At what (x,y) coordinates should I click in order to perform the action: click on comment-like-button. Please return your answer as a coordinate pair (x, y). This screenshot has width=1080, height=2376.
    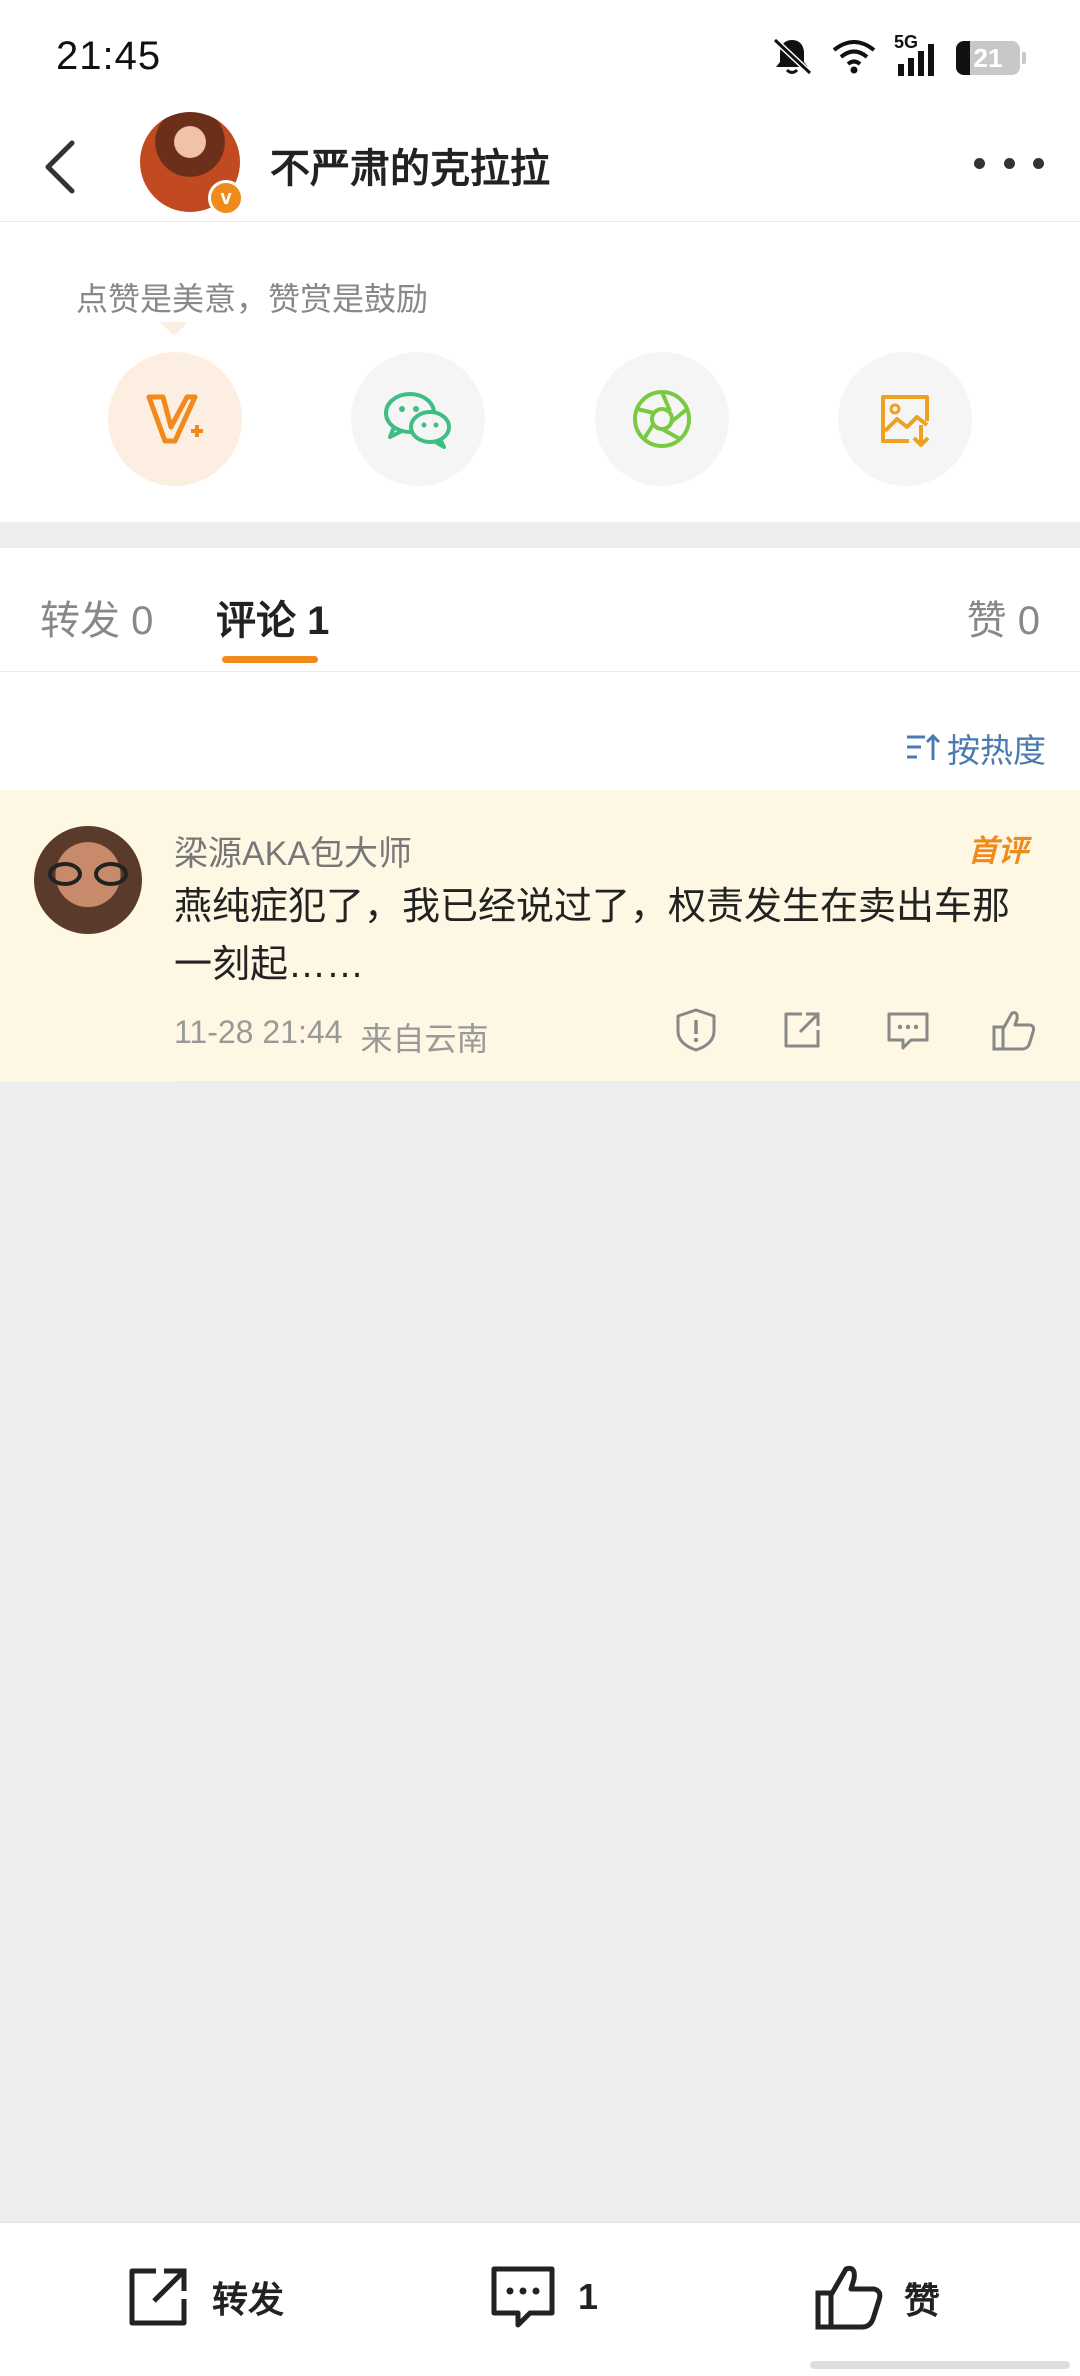
    Looking at the image, I should click on (1014, 1030).